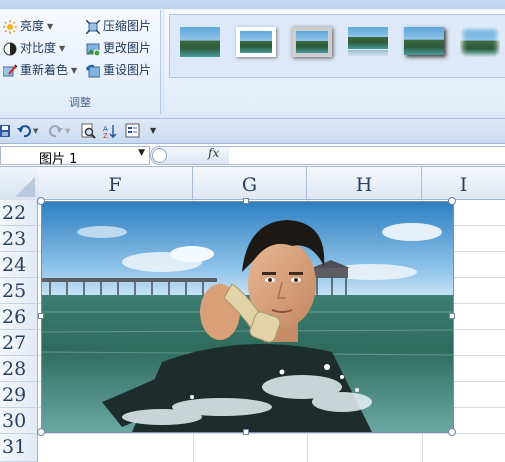  I want to click on compress-picture-button: 压缩图片, so click(118, 26).